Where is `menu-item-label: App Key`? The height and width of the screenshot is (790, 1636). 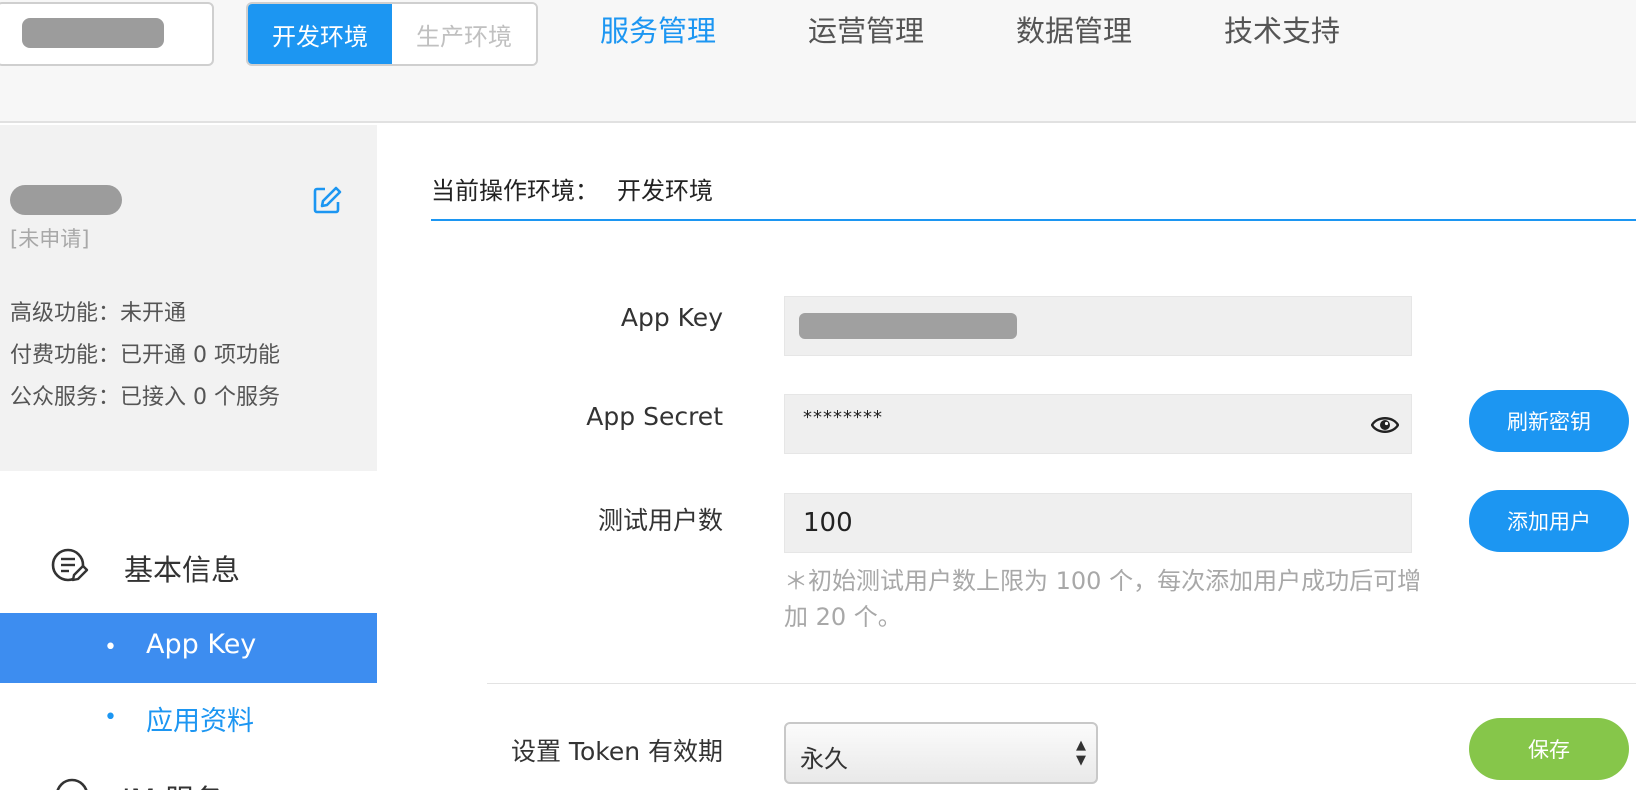 menu-item-label: App Key is located at coordinates (201, 644).